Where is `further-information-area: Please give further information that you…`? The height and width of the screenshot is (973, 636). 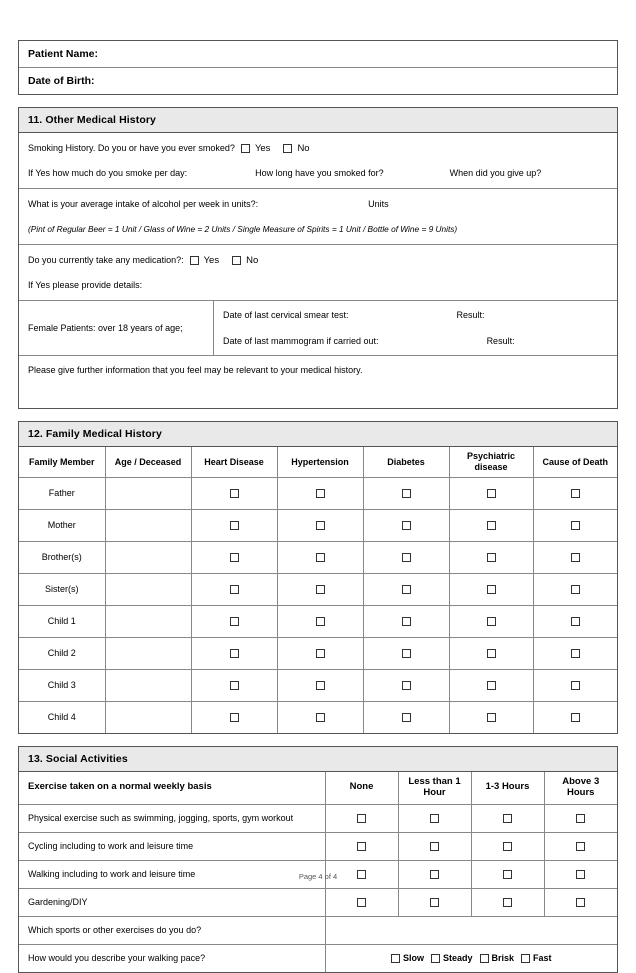 further-information-area: Please give further information that you… is located at coordinates (318, 382).